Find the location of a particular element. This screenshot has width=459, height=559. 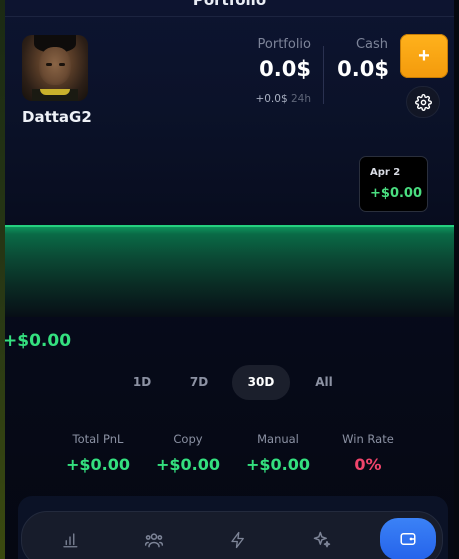

lightning-icon is located at coordinates (237, 540).